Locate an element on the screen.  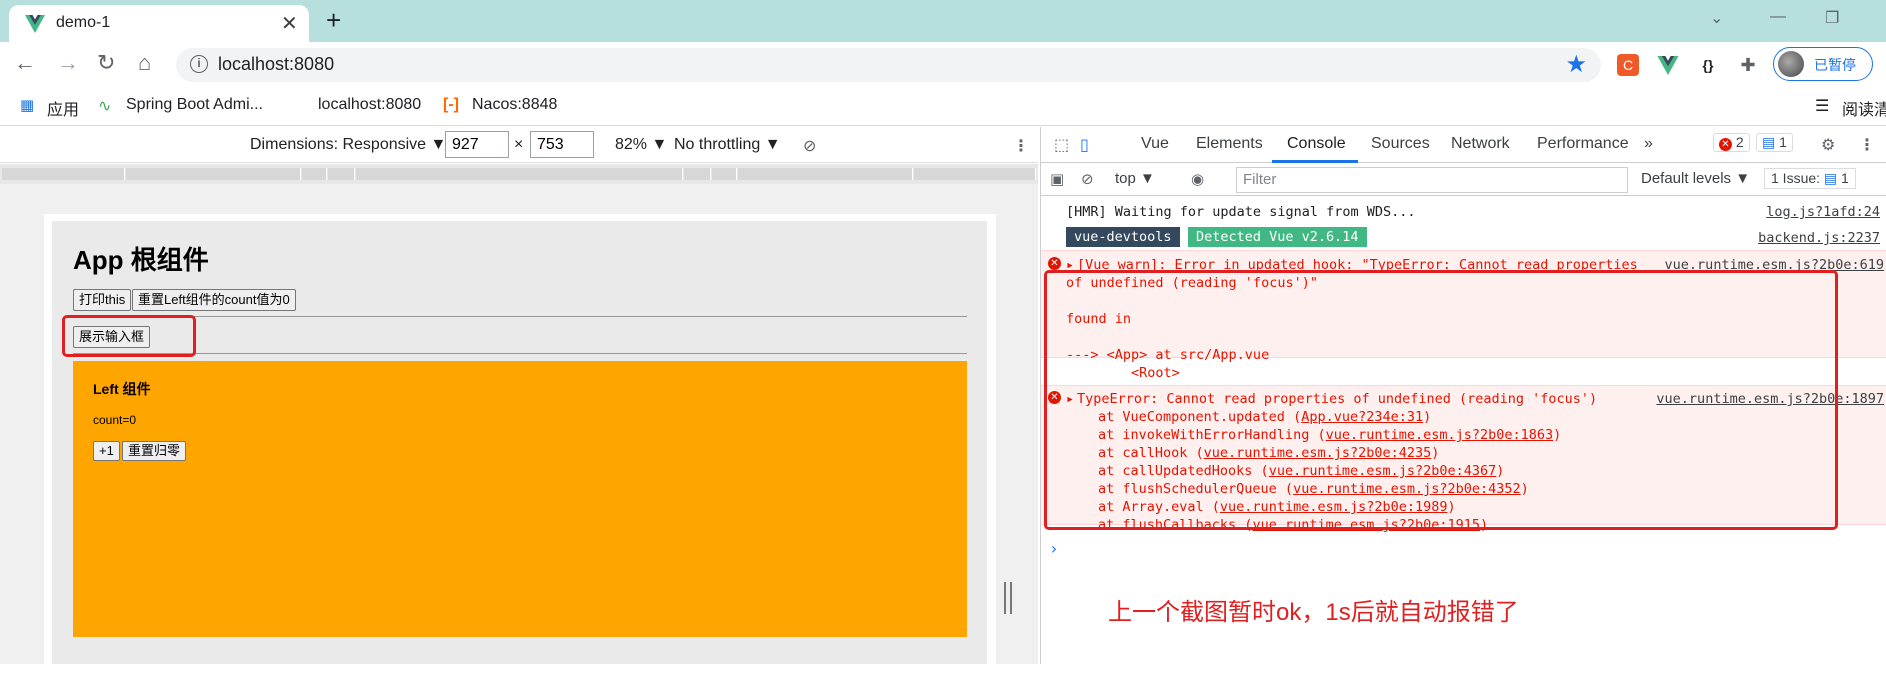
error-counter: ✕ 2 is located at coordinates (1731, 142).